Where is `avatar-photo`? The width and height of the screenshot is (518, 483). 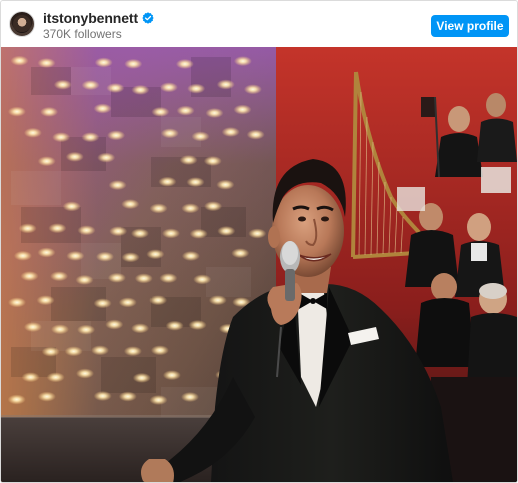
avatar-photo is located at coordinates (22, 24).